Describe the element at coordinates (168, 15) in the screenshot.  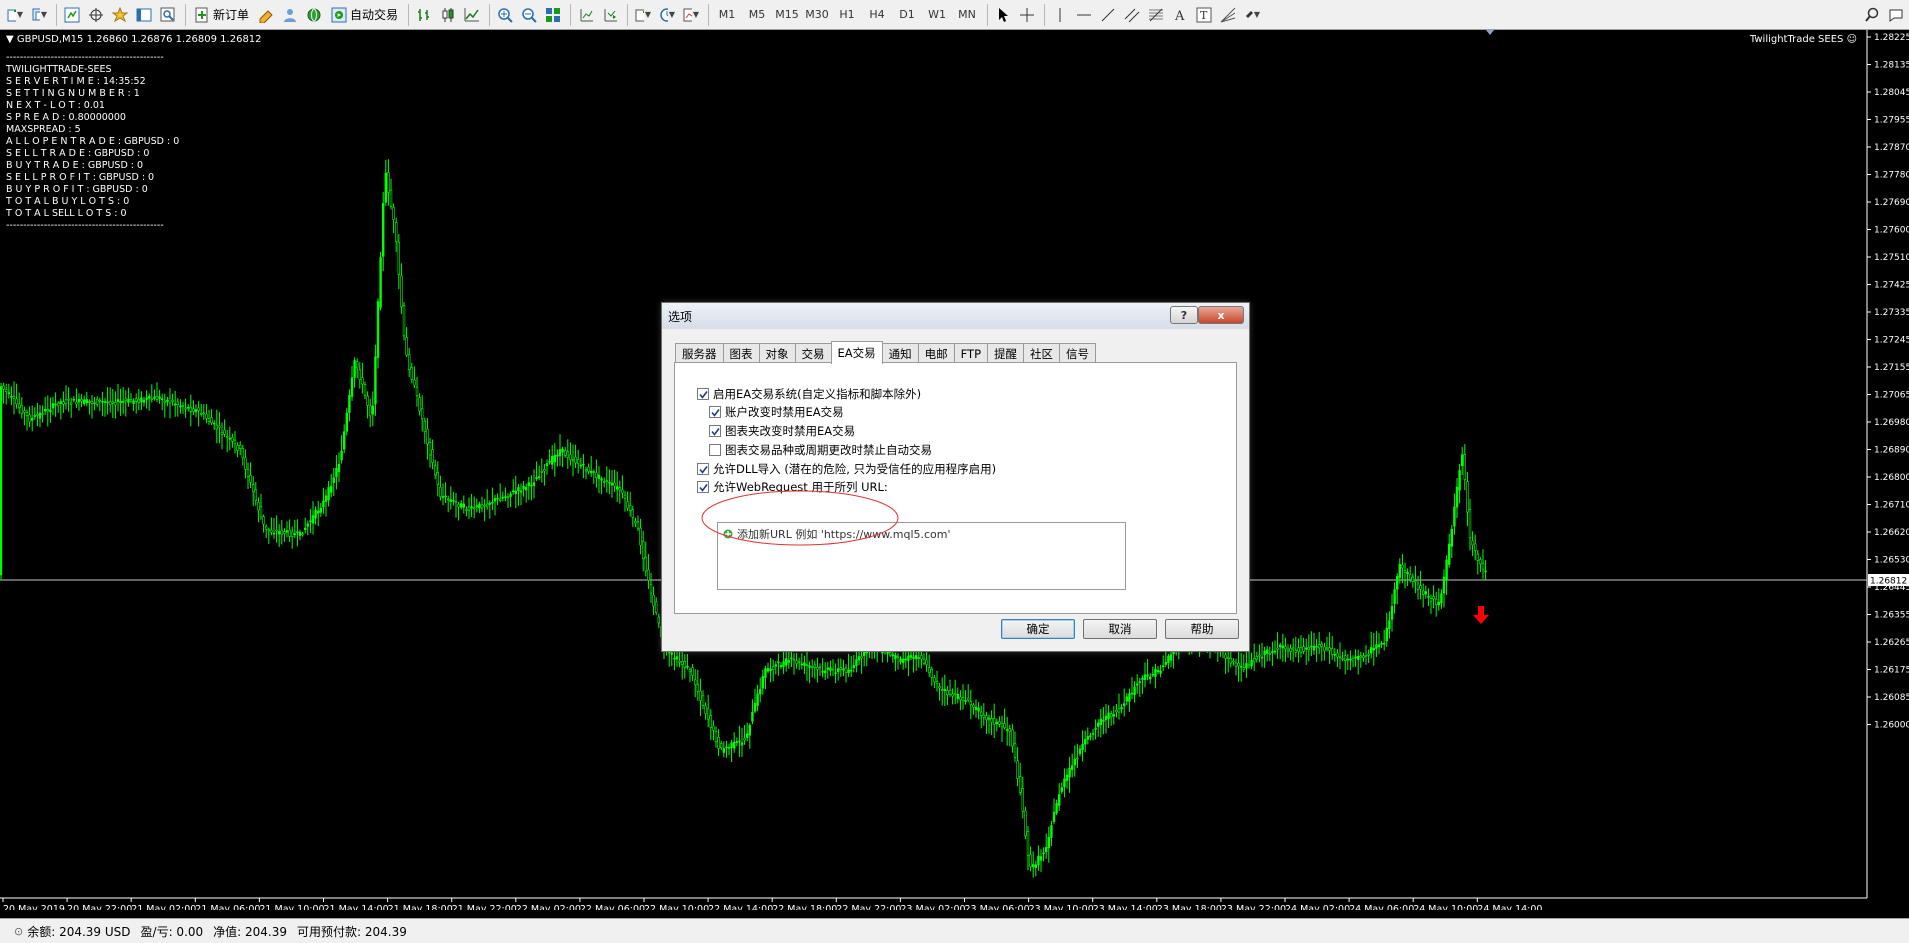
I see `strategy-tester-button` at that location.